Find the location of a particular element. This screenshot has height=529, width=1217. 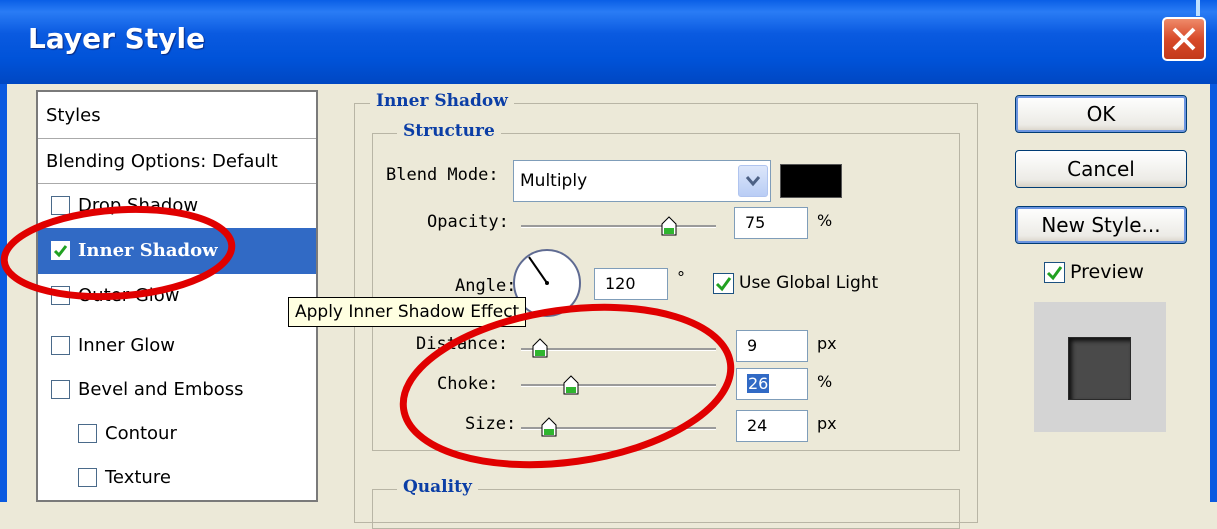

style-item-drop-shadow: Drop Shadow is located at coordinates (177, 206).